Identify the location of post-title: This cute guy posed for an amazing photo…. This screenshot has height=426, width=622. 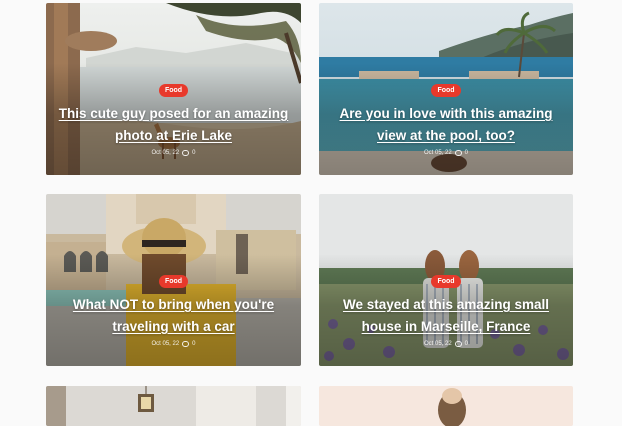
(174, 125).